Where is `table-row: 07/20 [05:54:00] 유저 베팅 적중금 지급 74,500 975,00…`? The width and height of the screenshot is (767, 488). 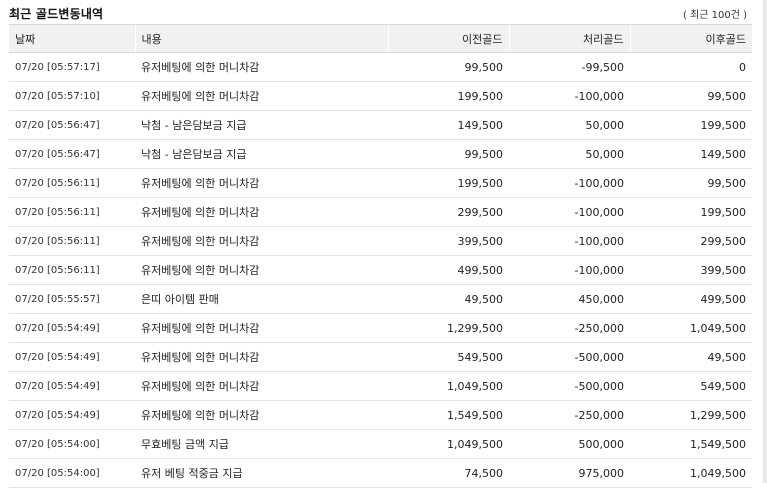
table-row: 07/20 [05:54:00] 유저 베팅 적중금 지급 74,500 975,00… is located at coordinates (380, 473).